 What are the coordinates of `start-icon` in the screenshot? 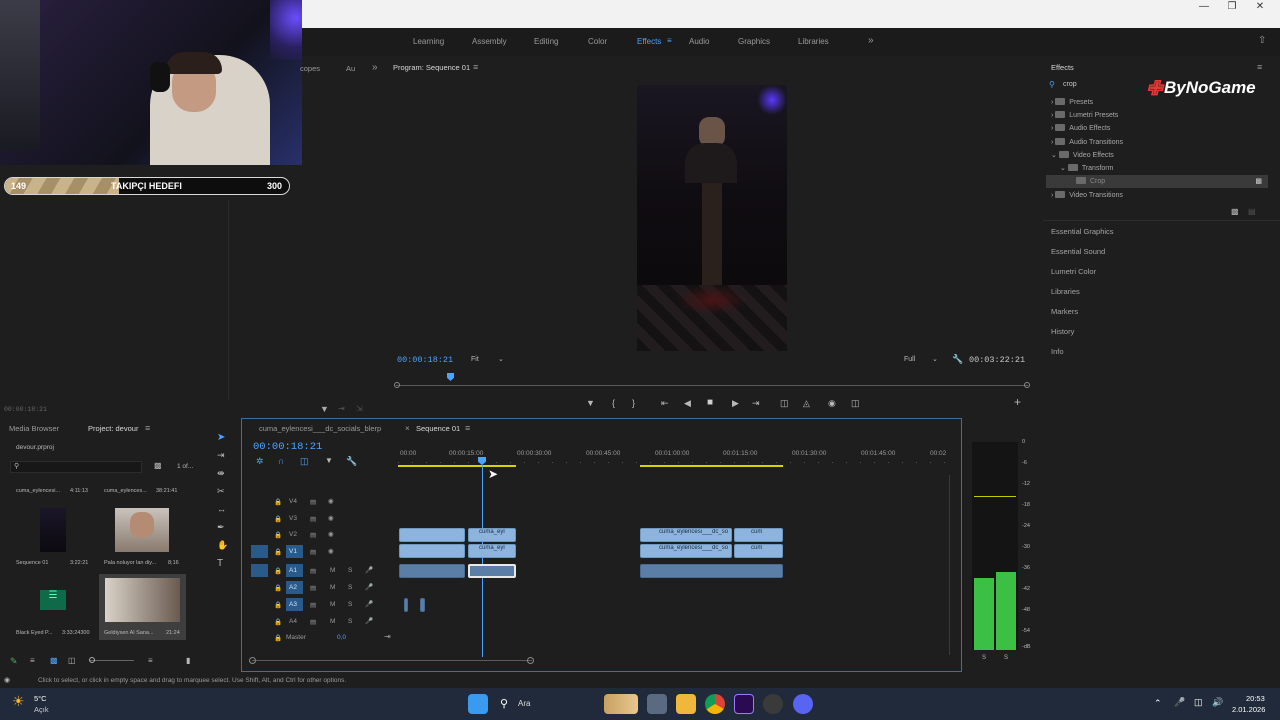 It's located at (478, 704).